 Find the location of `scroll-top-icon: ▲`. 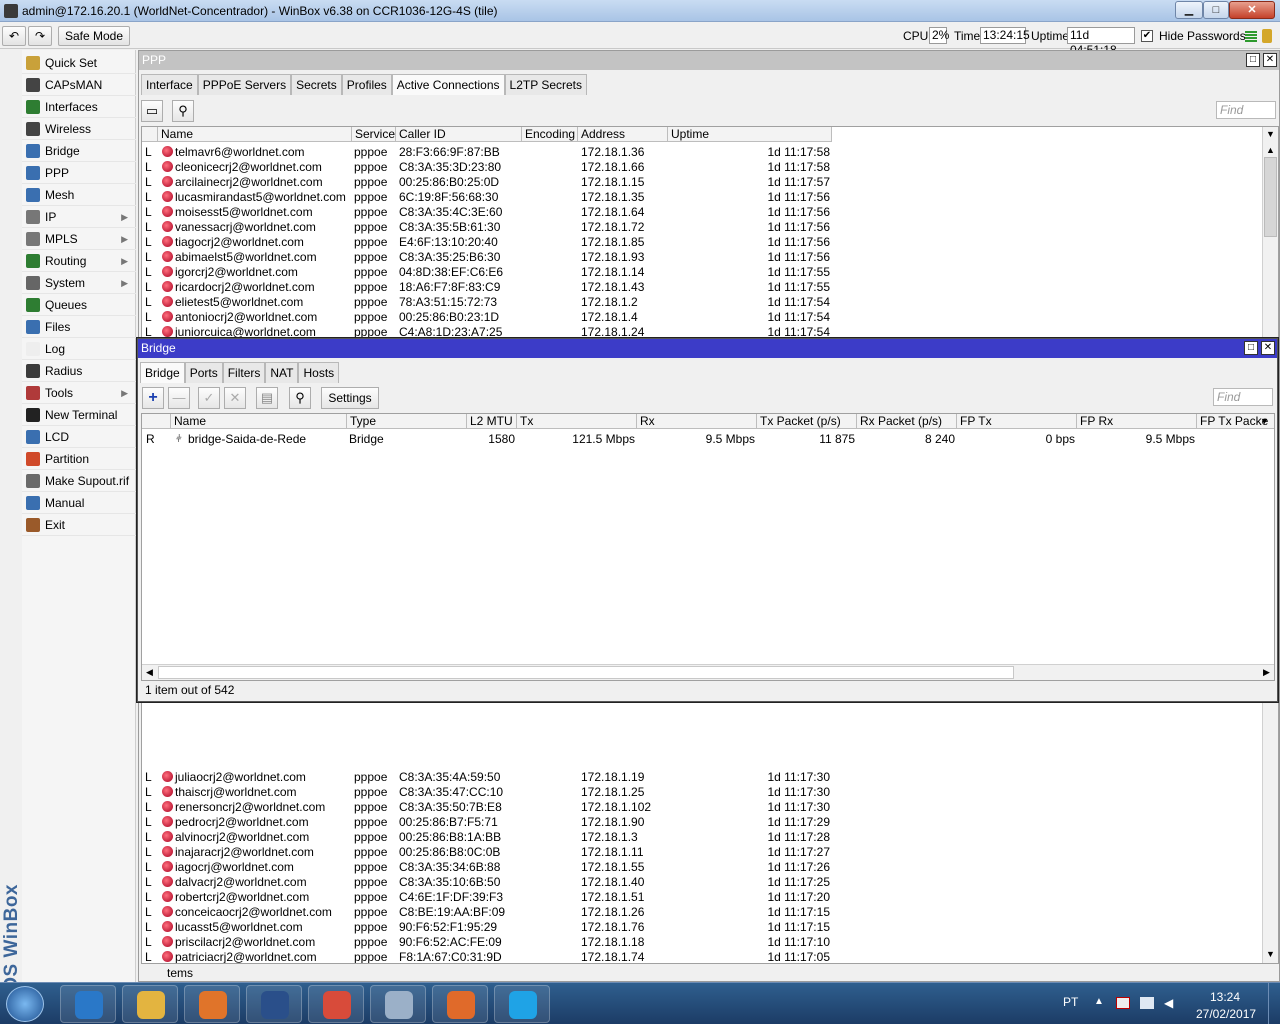

scroll-top-icon: ▲ is located at coordinates (1270, 150).